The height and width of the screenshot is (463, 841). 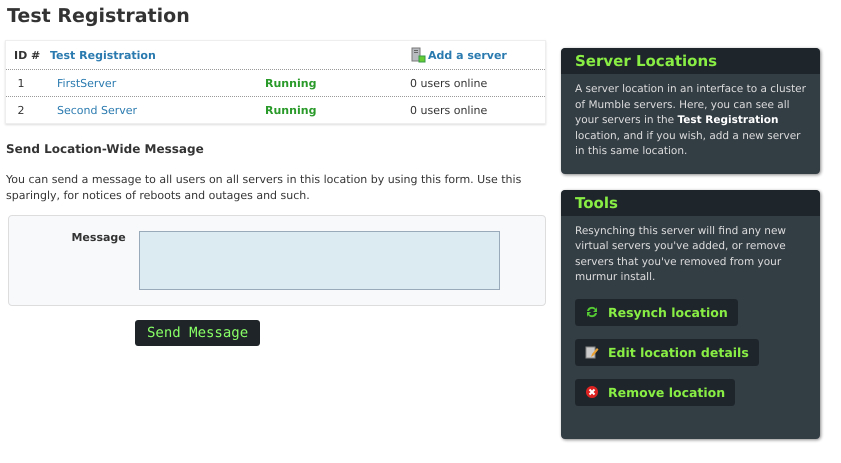 What do you see at coordinates (21, 83) in the screenshot?
I see `table-cell-text: 1` at bounding box center [21, 83].